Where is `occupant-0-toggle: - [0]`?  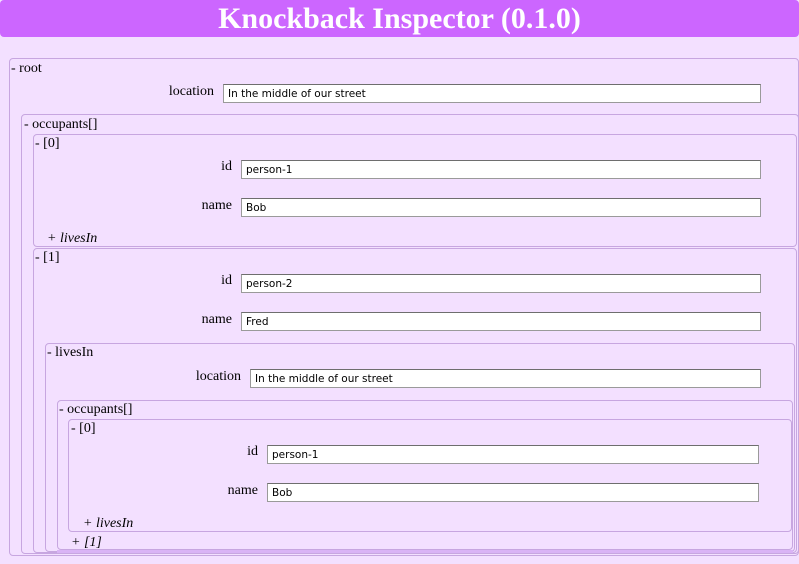
occupant-0-toggle: - [0] is located at coordinates (47, 144).